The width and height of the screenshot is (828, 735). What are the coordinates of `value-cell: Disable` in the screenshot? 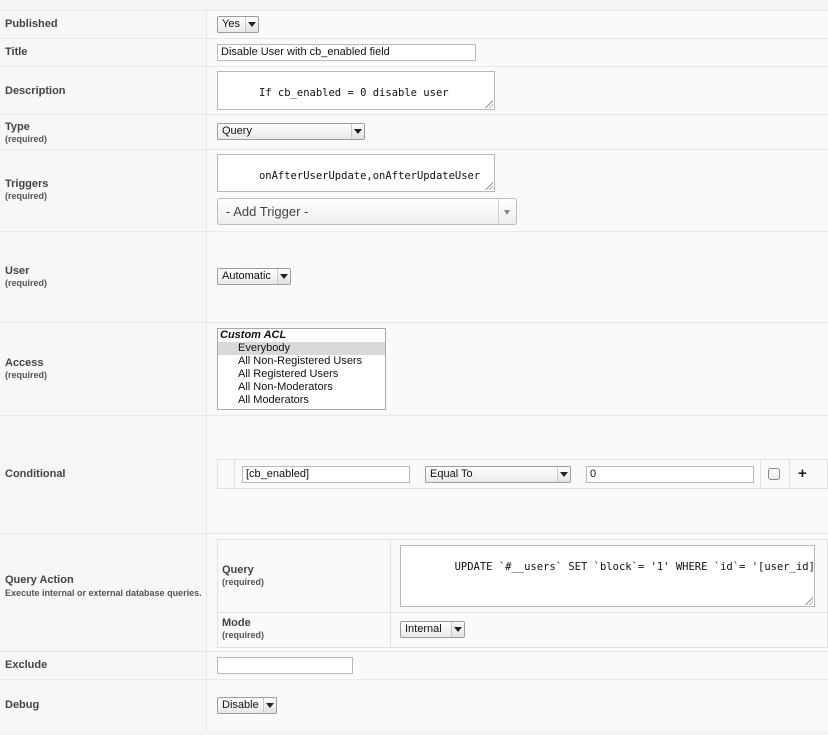 It's located at (517, 705).